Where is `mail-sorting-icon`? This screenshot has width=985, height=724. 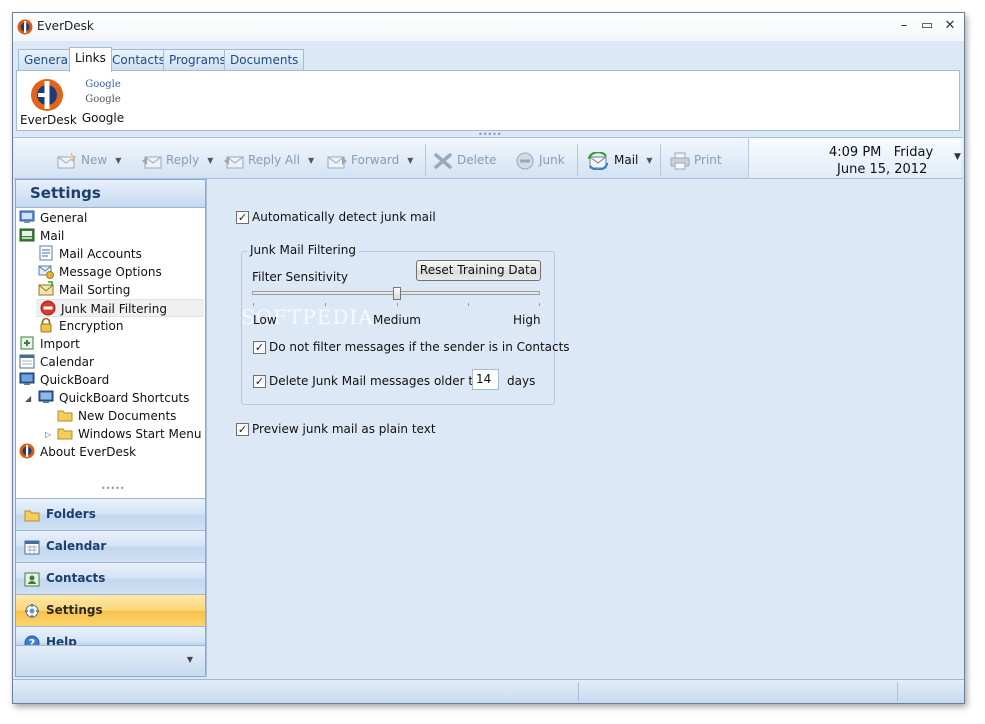 mail-sorting-icon is located at coordinates (46, 288).